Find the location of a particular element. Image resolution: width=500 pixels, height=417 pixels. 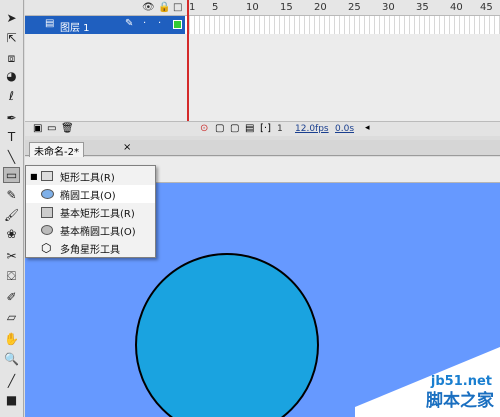

layer-color-icon is located at coordinates (177, 24).